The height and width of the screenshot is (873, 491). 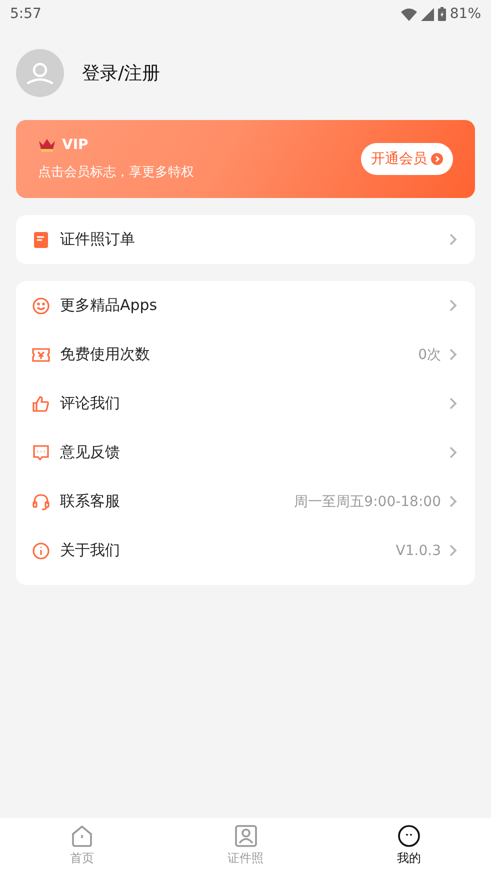 I want to click on menu-item: 意见反馈, so click(x=245, y=452).